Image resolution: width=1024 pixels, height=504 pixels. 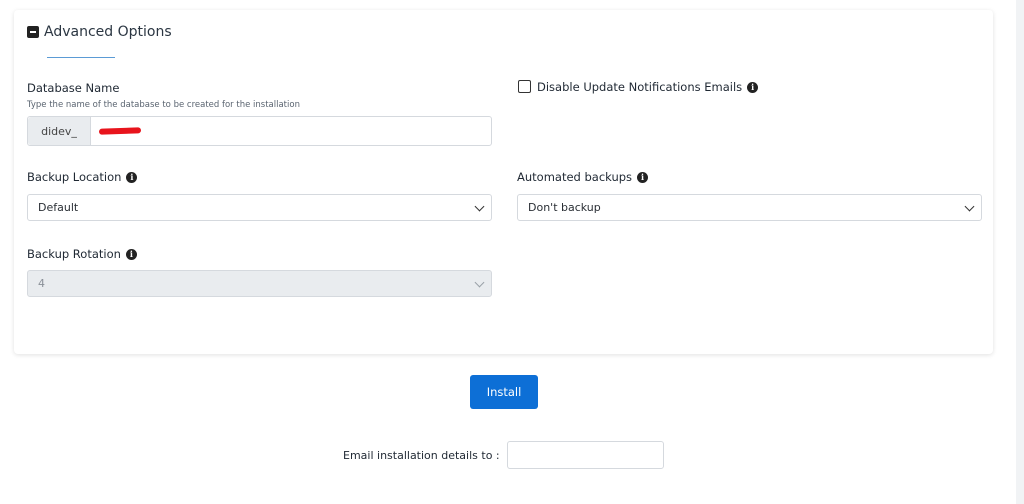 What do you see at coordinates (74, 177) in the screenshot?
I see `backup-location-label-text: Backup Location` at bounding box center [74, 177].